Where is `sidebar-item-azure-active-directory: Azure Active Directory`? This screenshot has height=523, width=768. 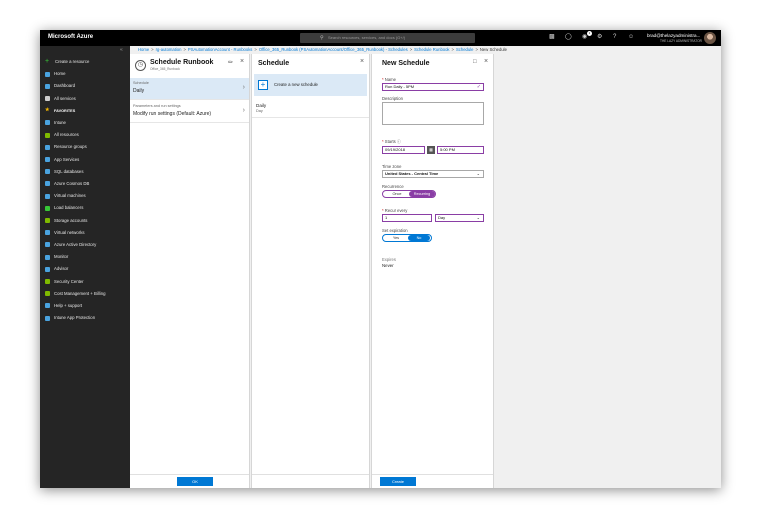
sidebar-item-azure-active-directory: Azure Active Directory is located at coordinates (70, 245).